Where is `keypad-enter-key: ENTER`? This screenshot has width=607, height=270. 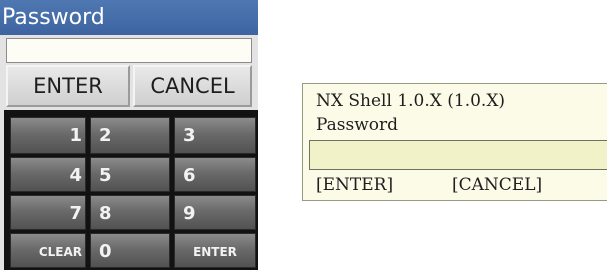 keypad-enter-key: ENTER is located at coordinates (215, 250).